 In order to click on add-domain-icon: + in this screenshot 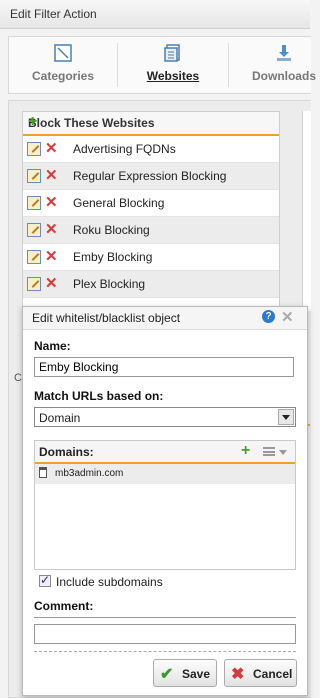, I will do `click(245, 451)`.